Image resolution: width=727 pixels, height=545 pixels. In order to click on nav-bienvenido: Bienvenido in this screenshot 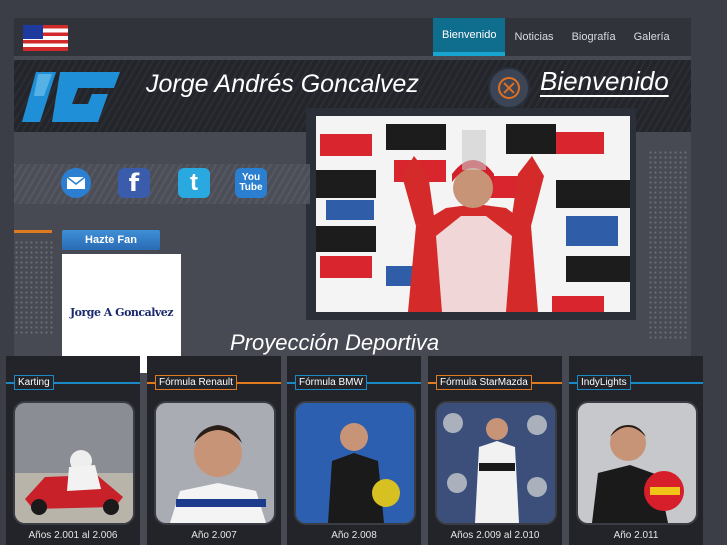, I will do `click(469, 37)`.